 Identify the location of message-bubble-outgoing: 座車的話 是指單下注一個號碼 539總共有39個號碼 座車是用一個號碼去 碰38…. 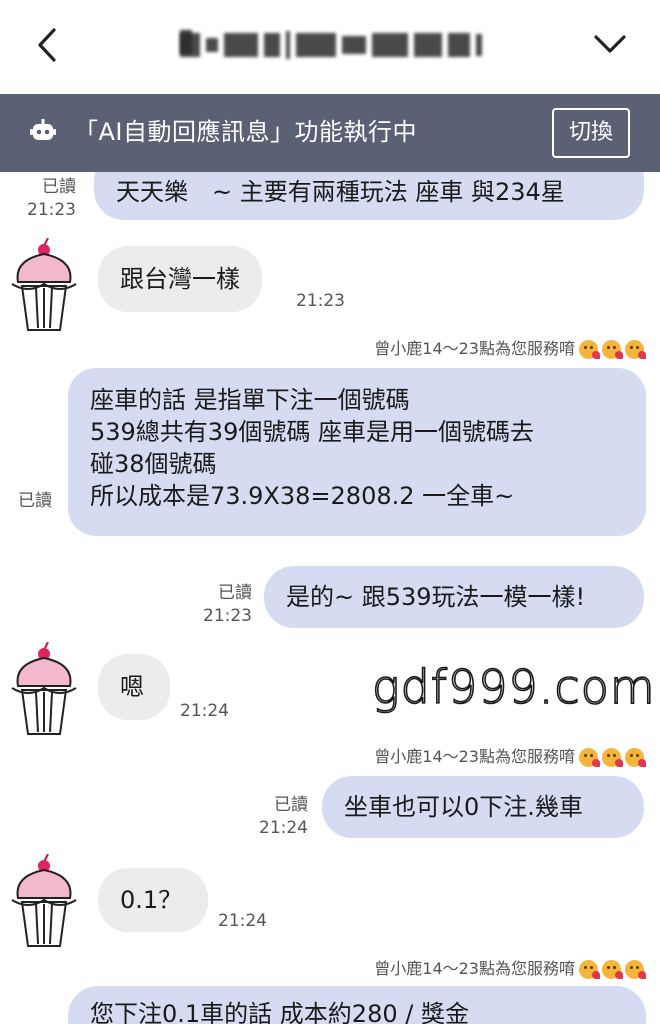
(357, 452).